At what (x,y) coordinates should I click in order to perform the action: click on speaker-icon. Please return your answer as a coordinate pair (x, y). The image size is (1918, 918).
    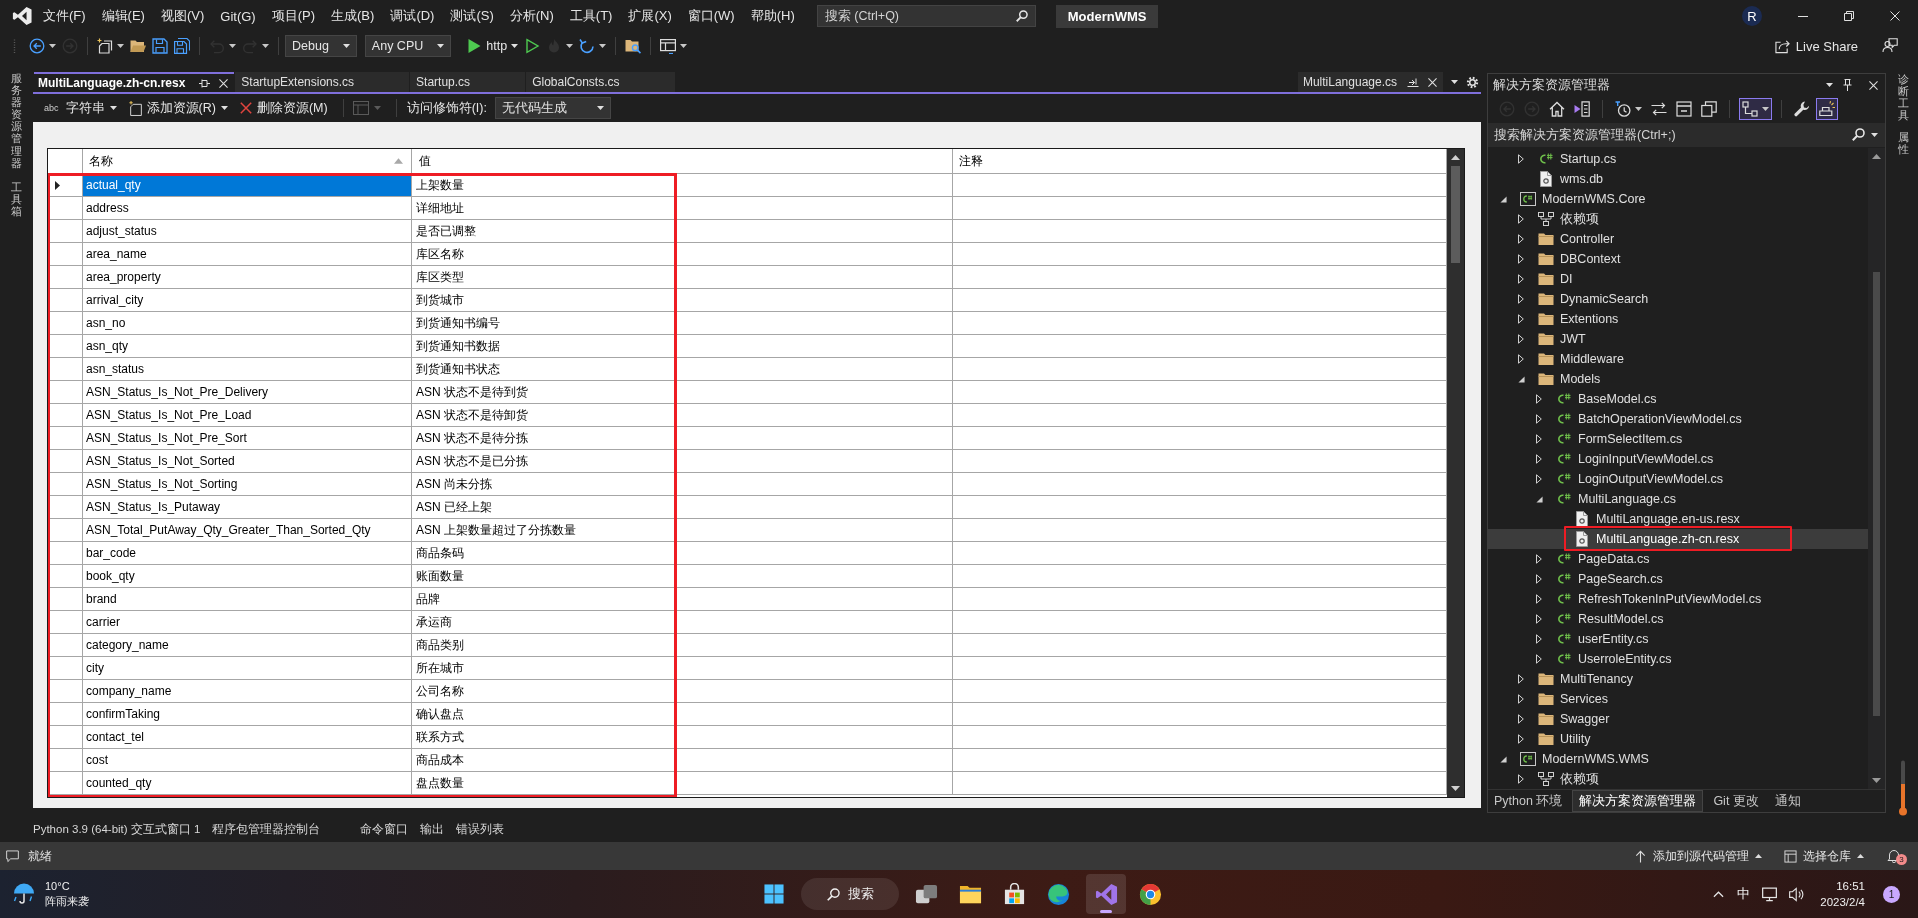
    Looking at the image, I should click on (1797, 894).